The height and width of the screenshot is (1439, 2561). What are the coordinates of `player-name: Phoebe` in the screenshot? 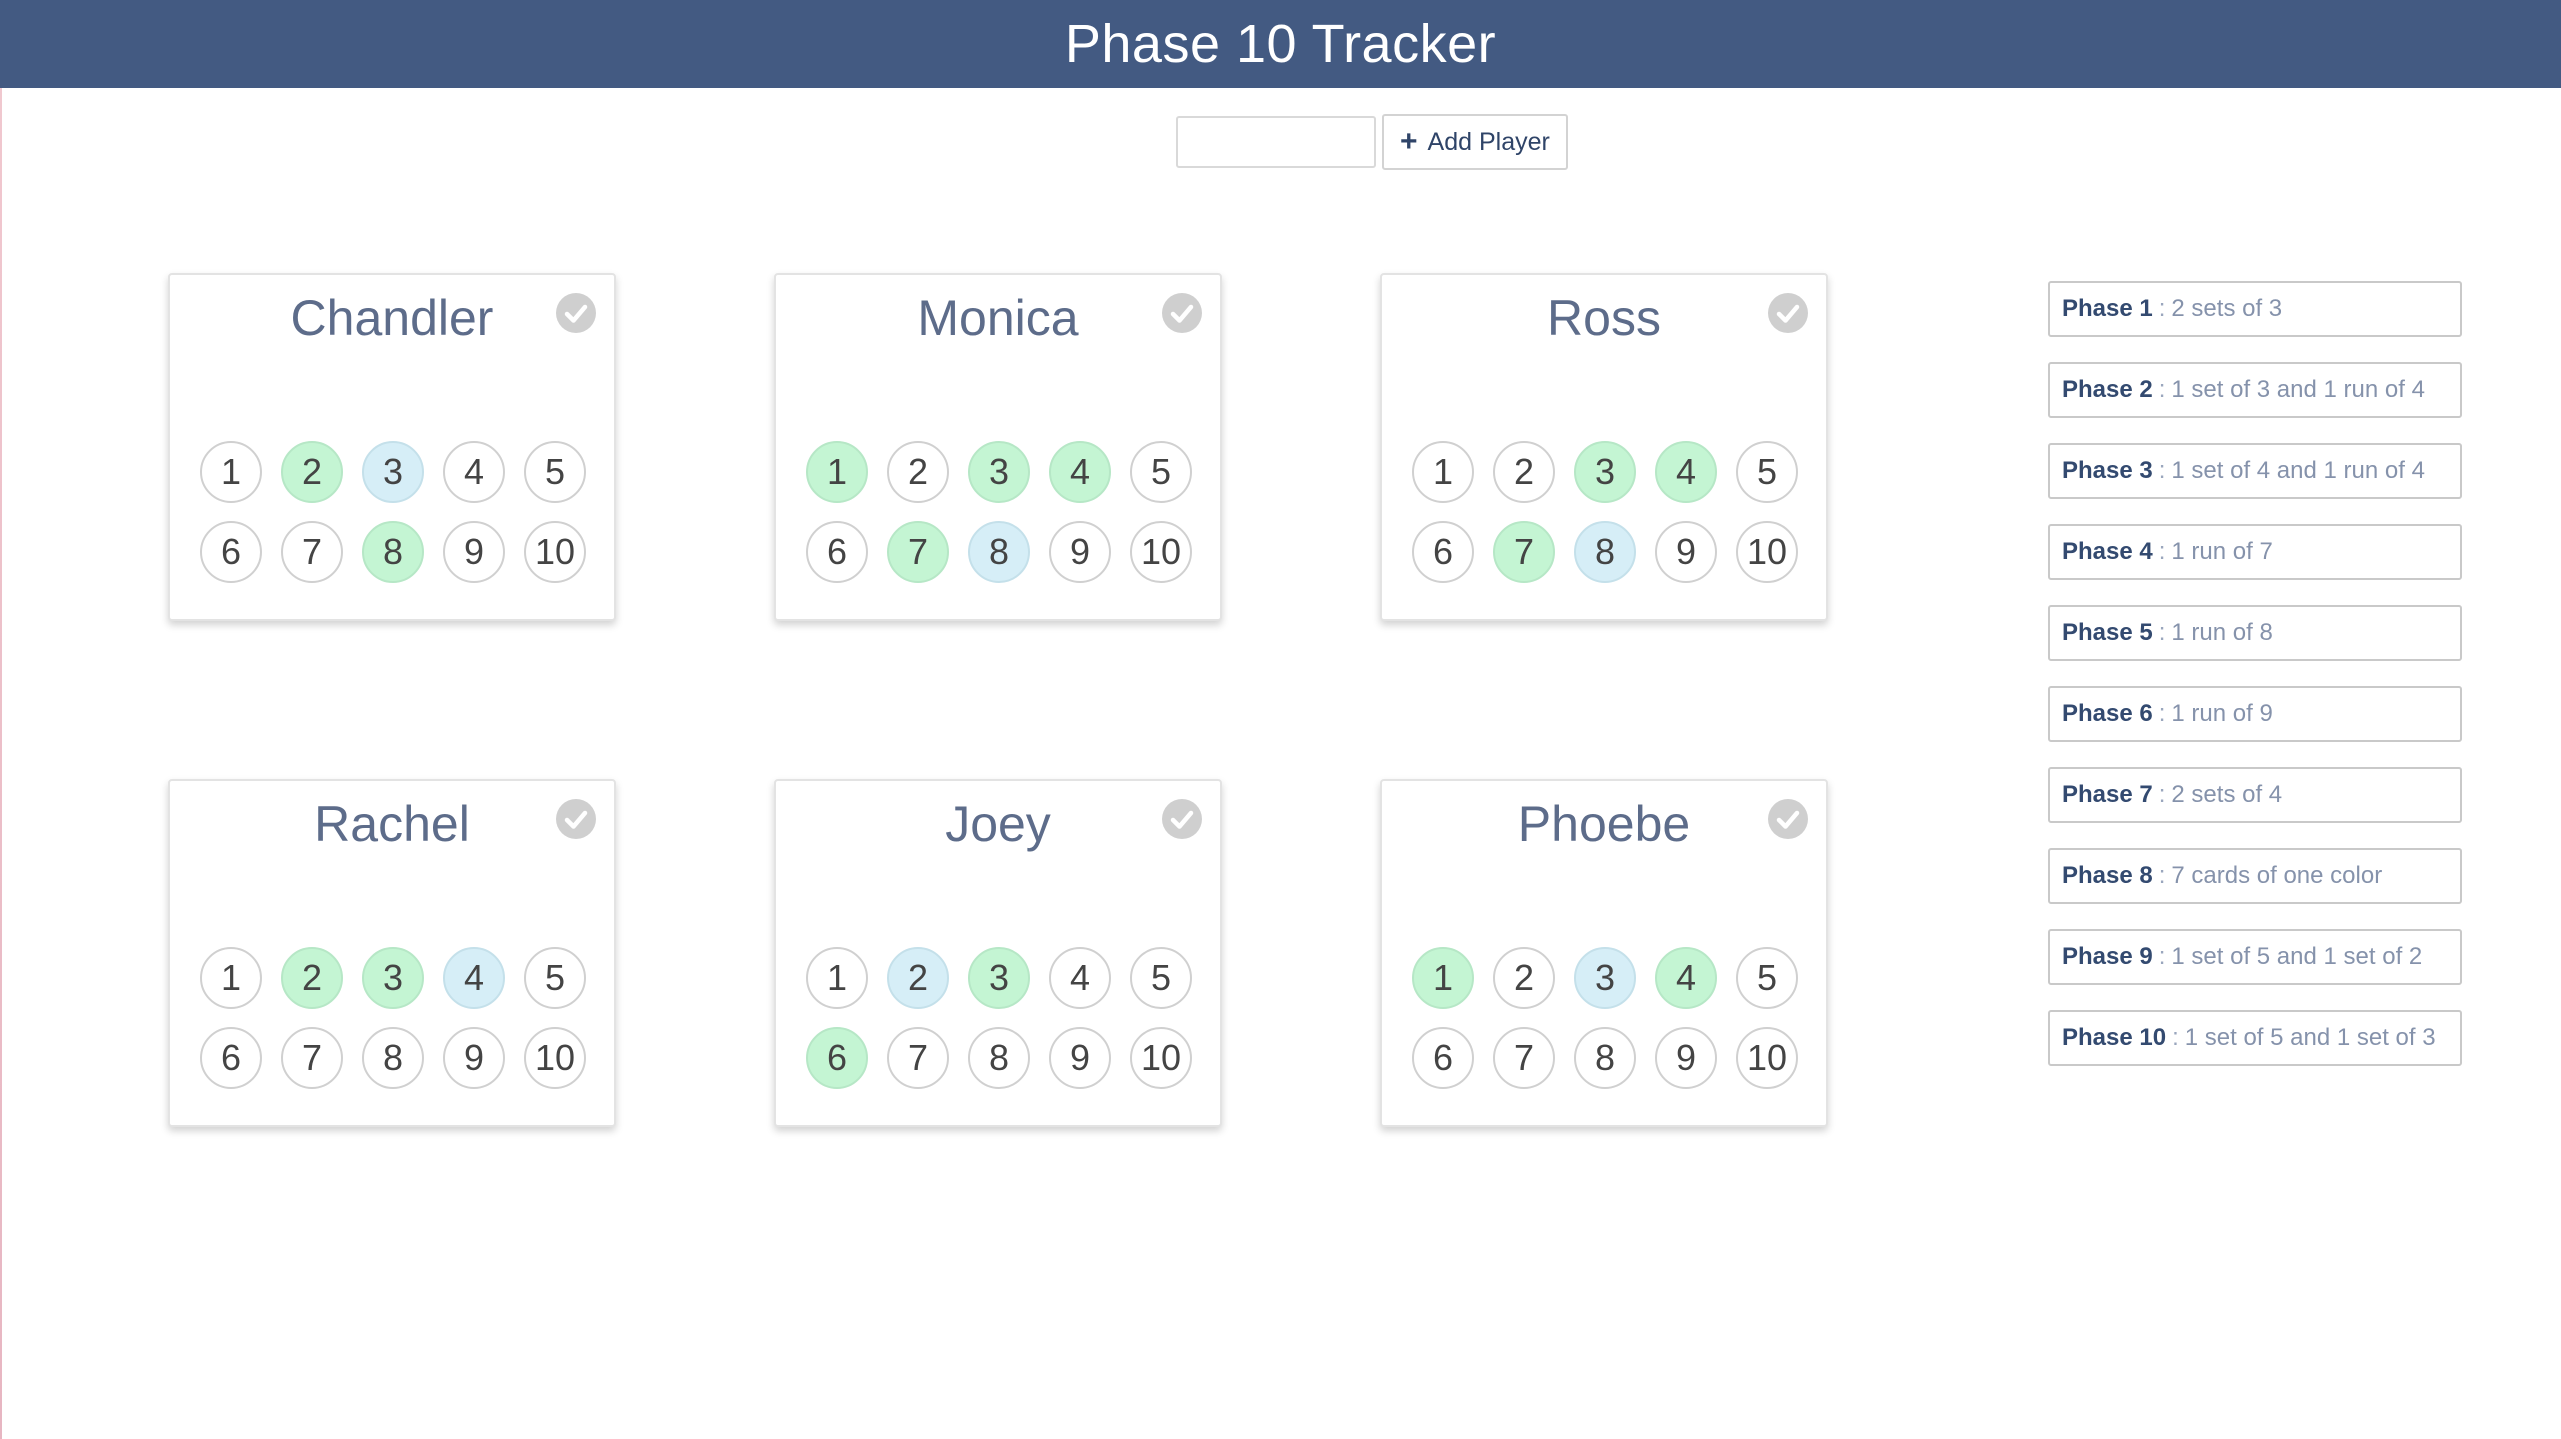 It's located at (1604, 824).